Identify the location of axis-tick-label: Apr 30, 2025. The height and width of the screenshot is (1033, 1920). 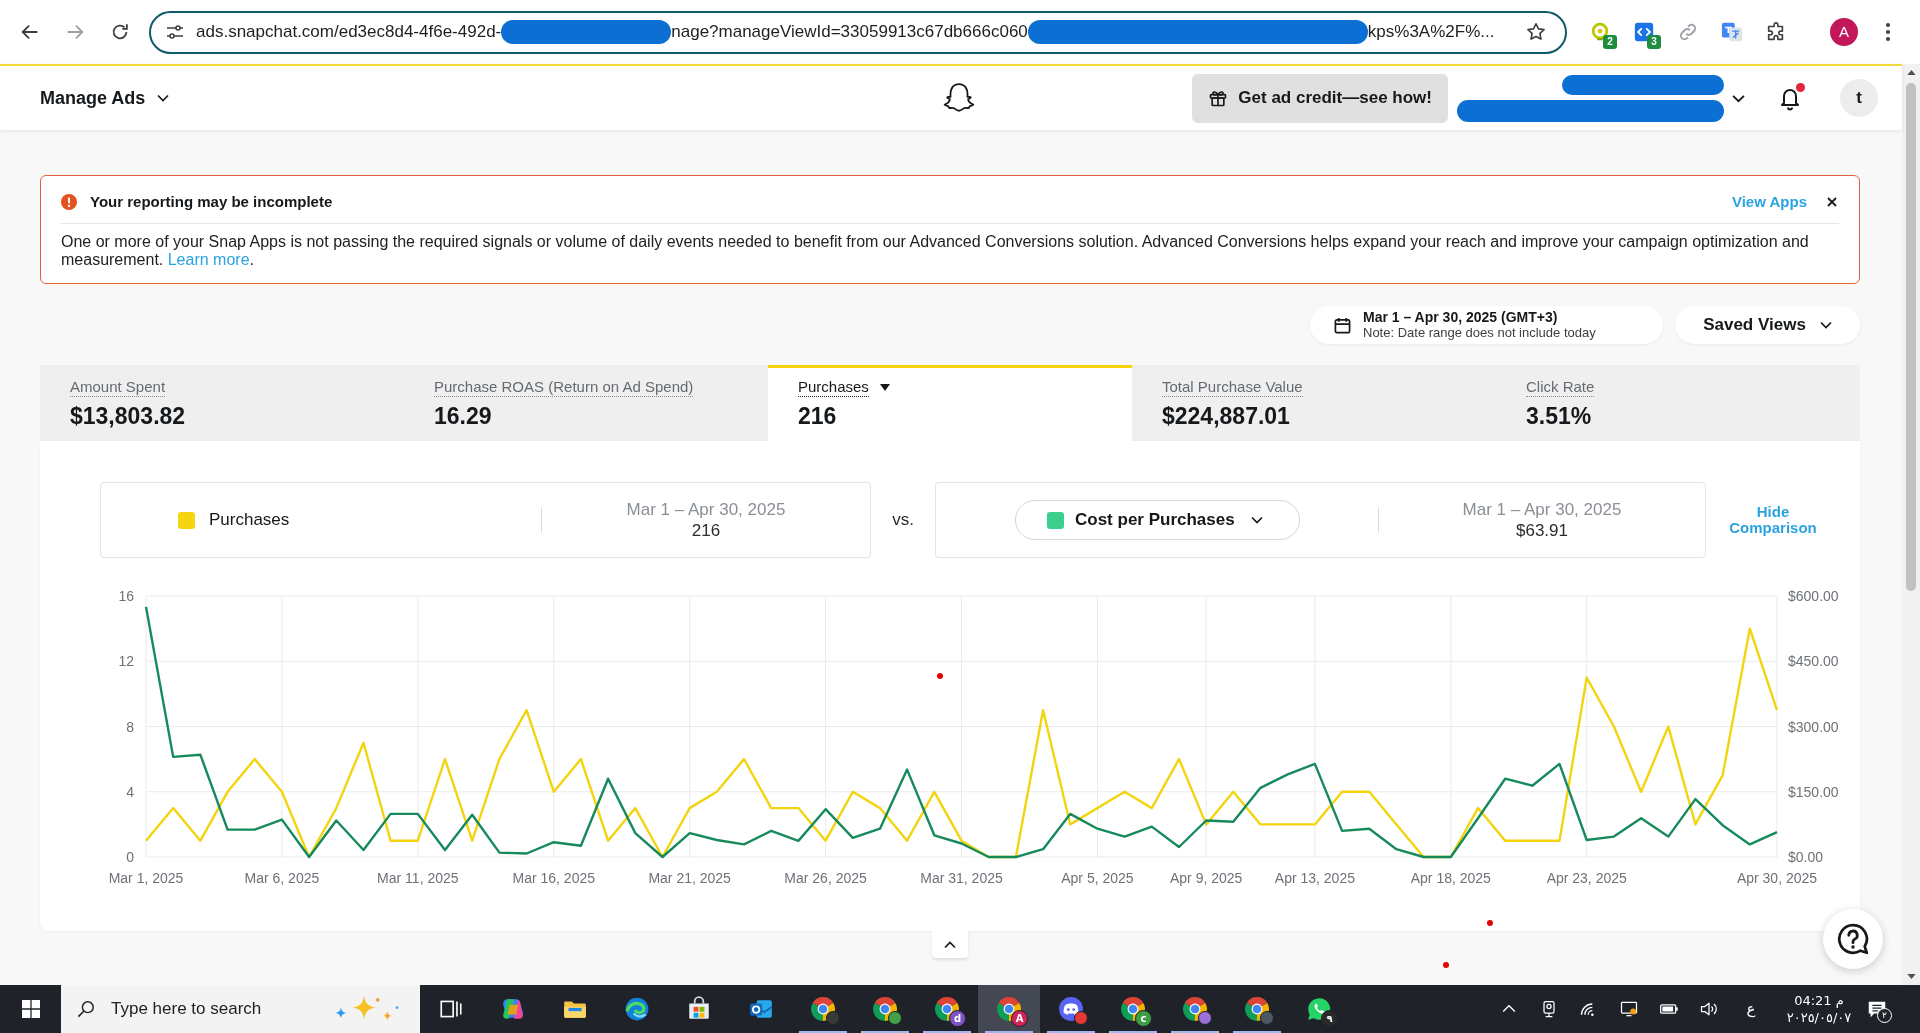
(1777, 878).